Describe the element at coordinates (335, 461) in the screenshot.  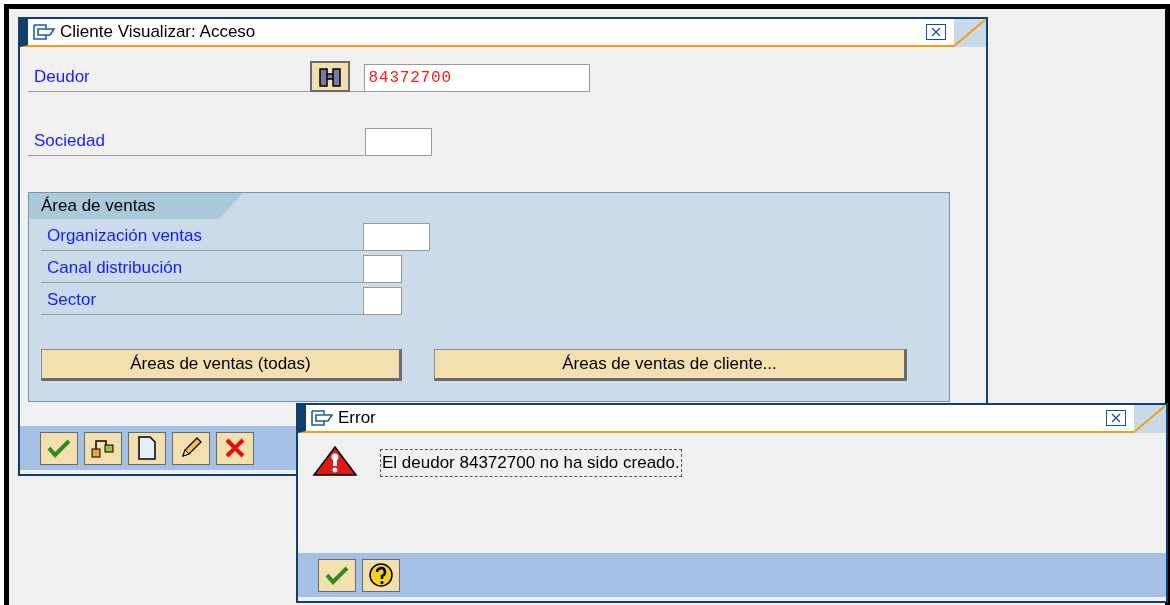
I see `warning-icon` at that location.